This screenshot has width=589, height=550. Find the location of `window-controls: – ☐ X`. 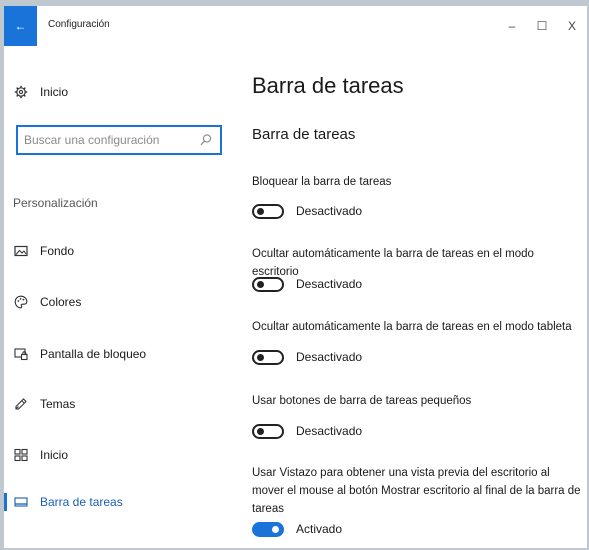

window-controls: – ☐ X is located at coordinates (542, 26).